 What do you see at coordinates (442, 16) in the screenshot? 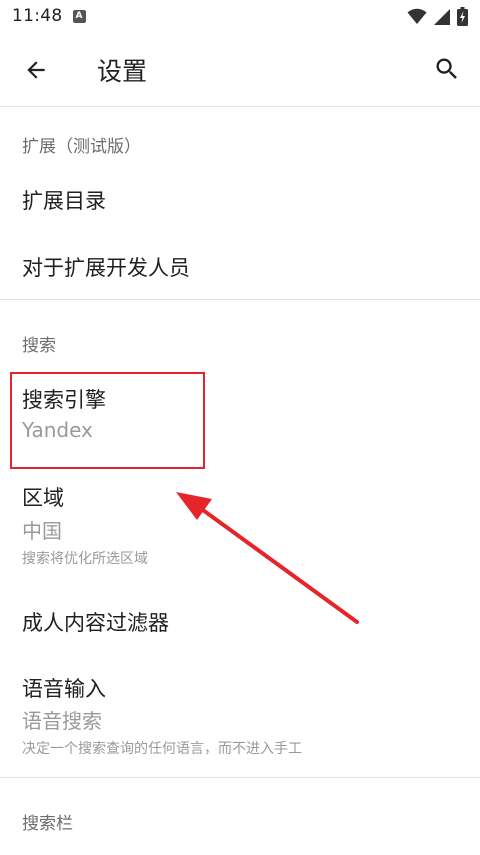
I see `cell-signal-icon` at bounding box center [442, 16].